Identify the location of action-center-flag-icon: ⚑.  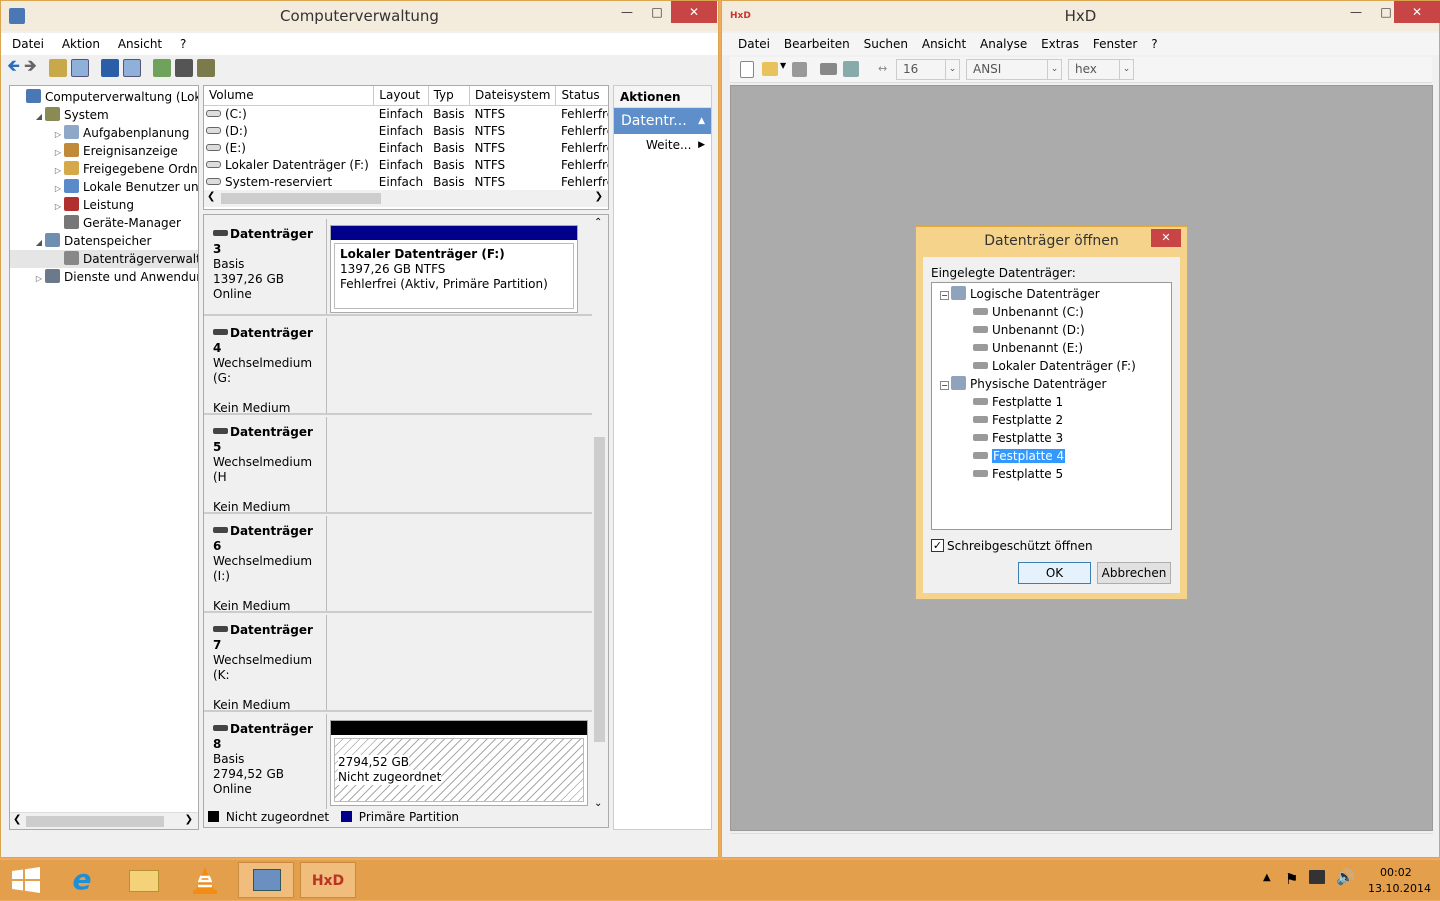
(1291, 879).